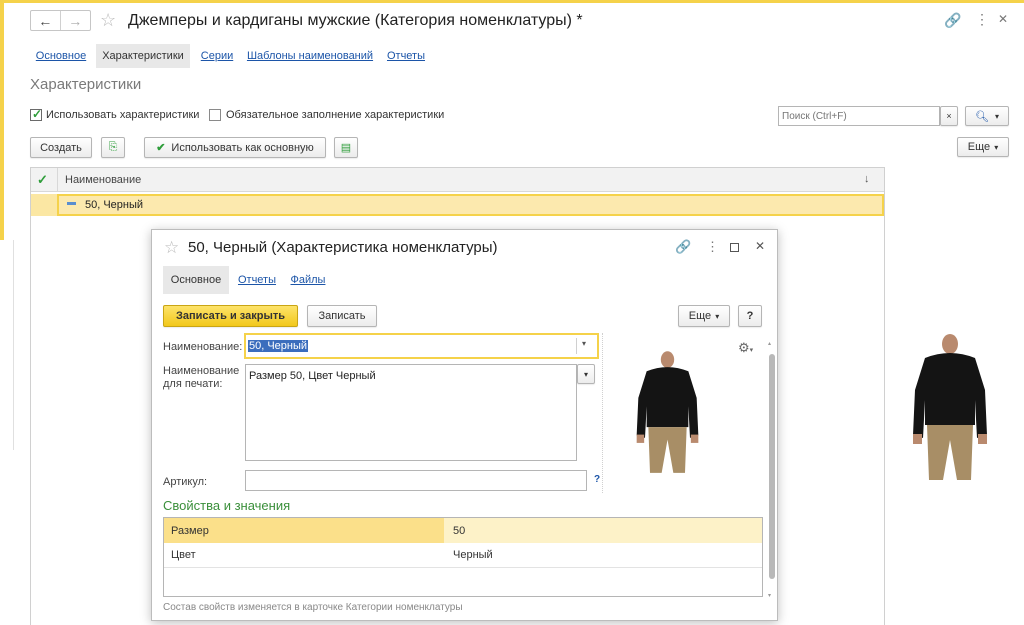 This screenshot has width=1024, height=625. I want to click on search-clear-button: ×, so click(949, 116).